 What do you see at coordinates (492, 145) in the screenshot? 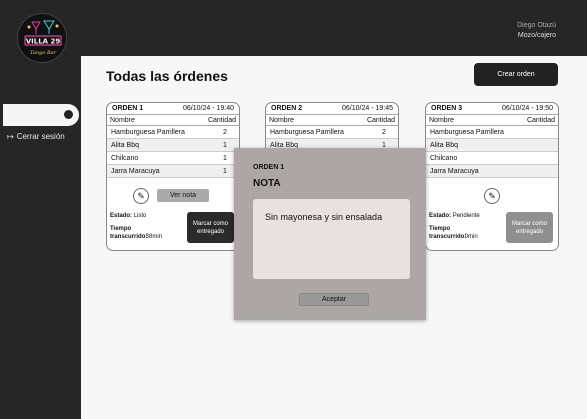
I see `table-row: Alita Bbq` at bounding box center [492, 145].